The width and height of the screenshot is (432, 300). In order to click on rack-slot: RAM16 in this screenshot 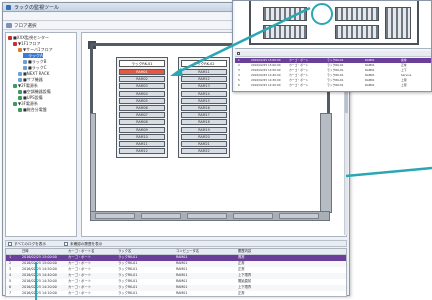, I will do `click(204, 107)`.